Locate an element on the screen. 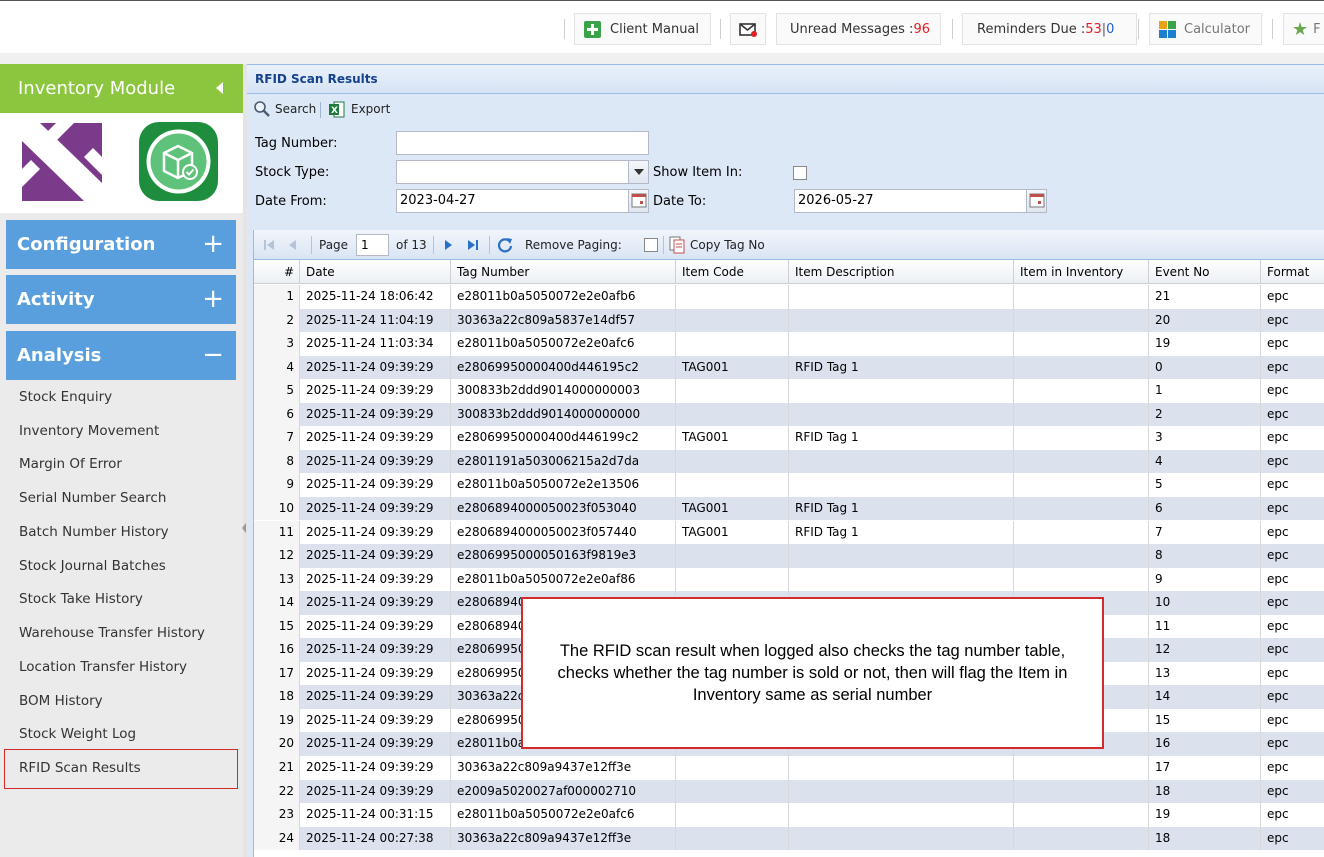 The height and width of the screenshot is (857, 1324). column-header-date: Date is located at coordinates (375, 272).